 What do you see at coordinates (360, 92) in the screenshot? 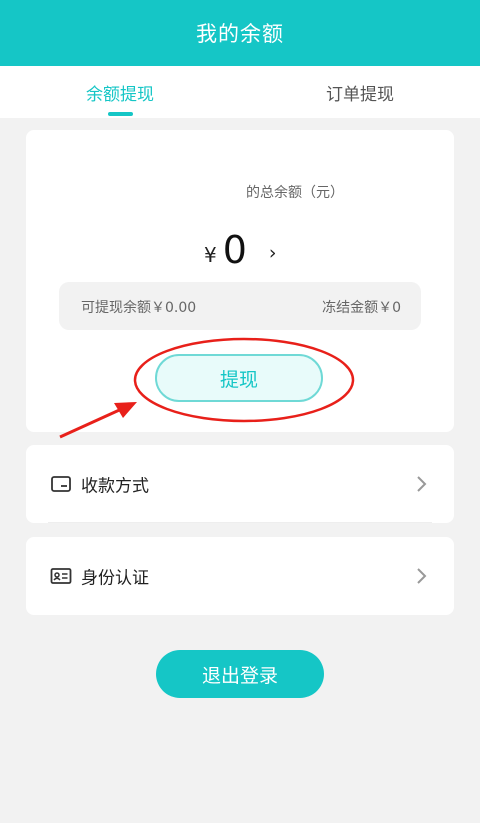
I see `tab-order-withdraw: 订单提现` at bounding box center [360, 92].